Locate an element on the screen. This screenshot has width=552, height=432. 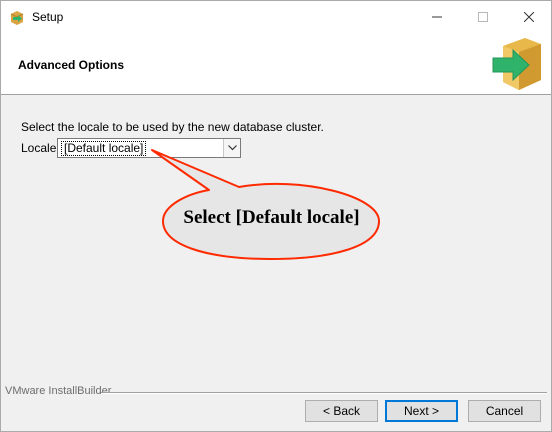
maximize-button is located at coordinates (483, 16).